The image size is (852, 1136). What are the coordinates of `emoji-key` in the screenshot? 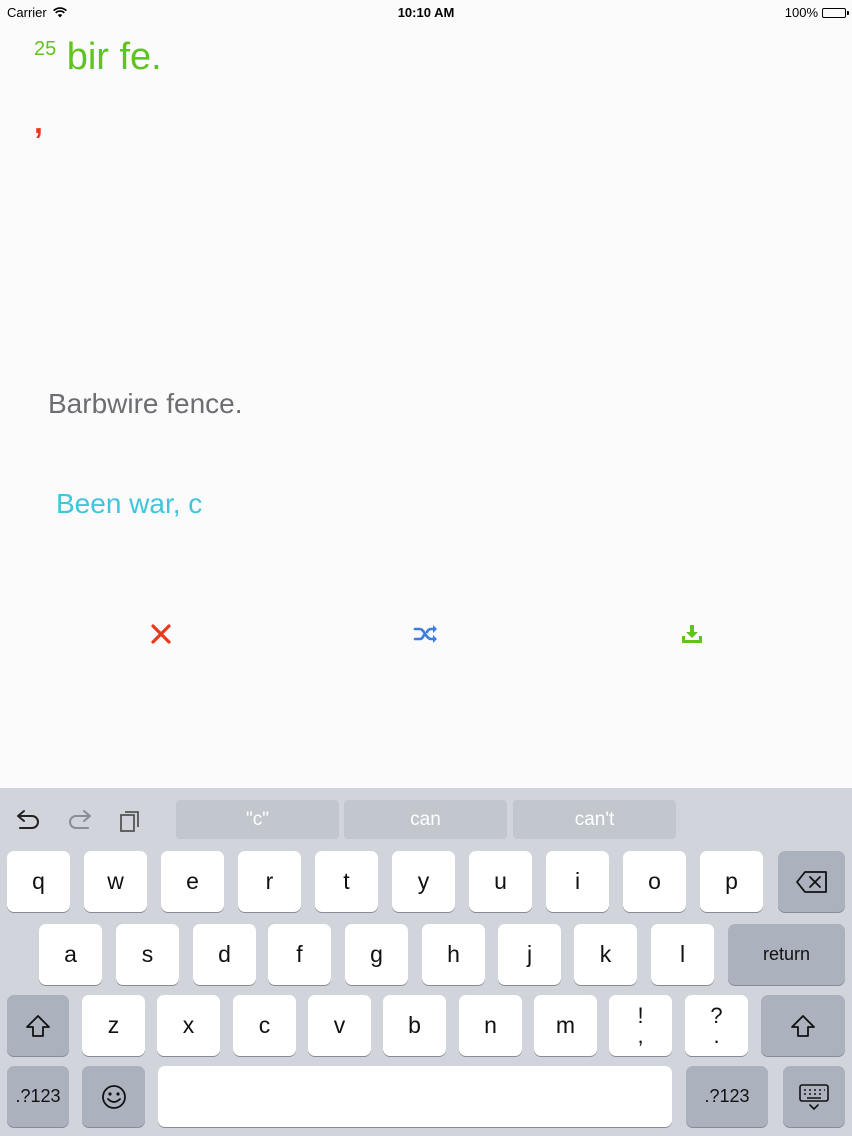 It's located at (113, 1096).